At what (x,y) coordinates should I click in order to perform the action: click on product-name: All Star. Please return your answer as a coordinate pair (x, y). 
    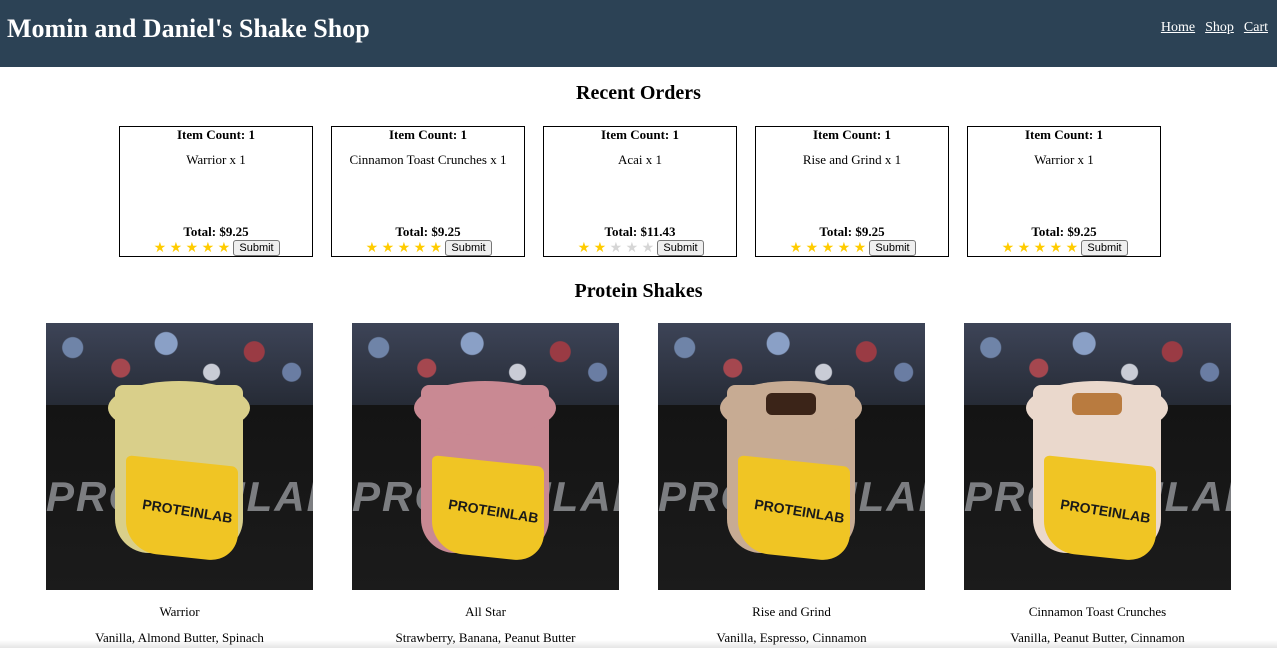
    Looking at the image, I should click on (485, 611).